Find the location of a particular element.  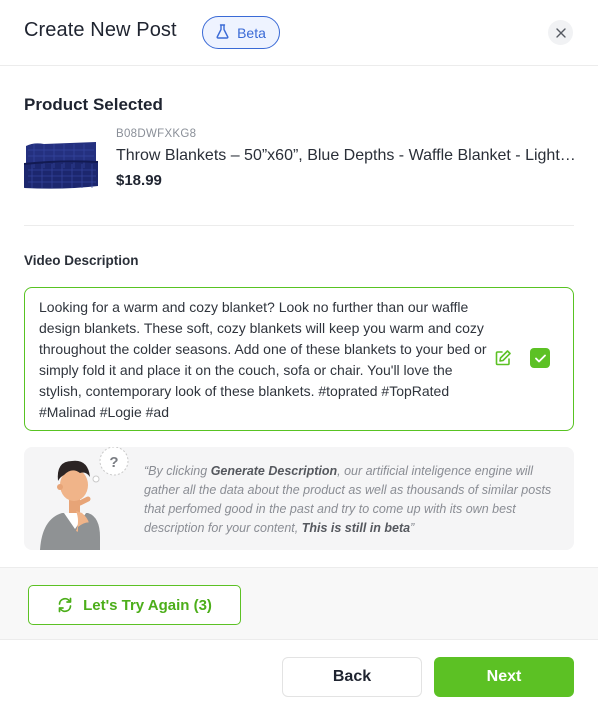

confirm-button is located at coordinates (540, 358).